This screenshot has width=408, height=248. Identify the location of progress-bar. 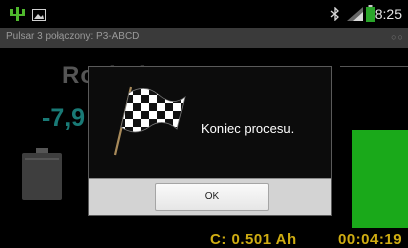
(380, 179).